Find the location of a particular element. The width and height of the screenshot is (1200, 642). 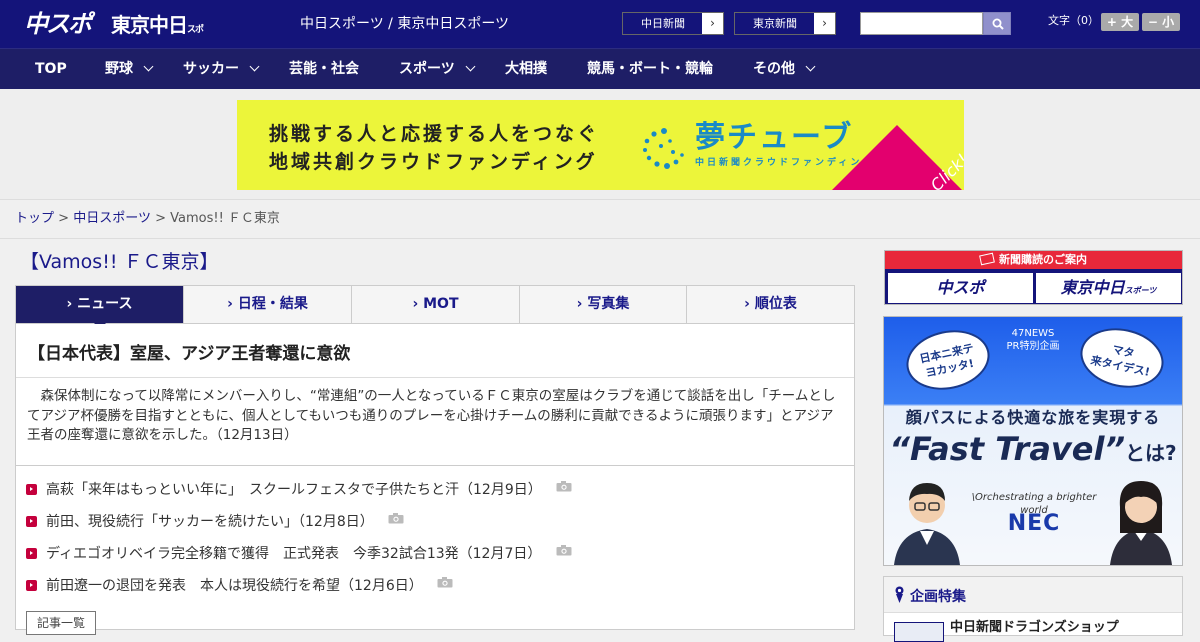

site-logo: 中スポ 東京中日スポーツ is located at coordinates (116, 37).